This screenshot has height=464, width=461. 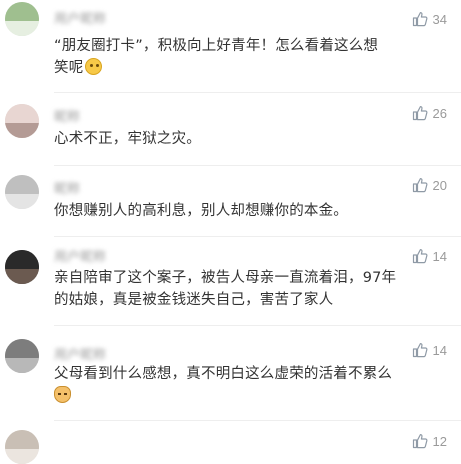 I want to click on comment-text-line: 的姑娘，真是被金钱迷失自己，害苦了家人, so click(x=194, y=300).